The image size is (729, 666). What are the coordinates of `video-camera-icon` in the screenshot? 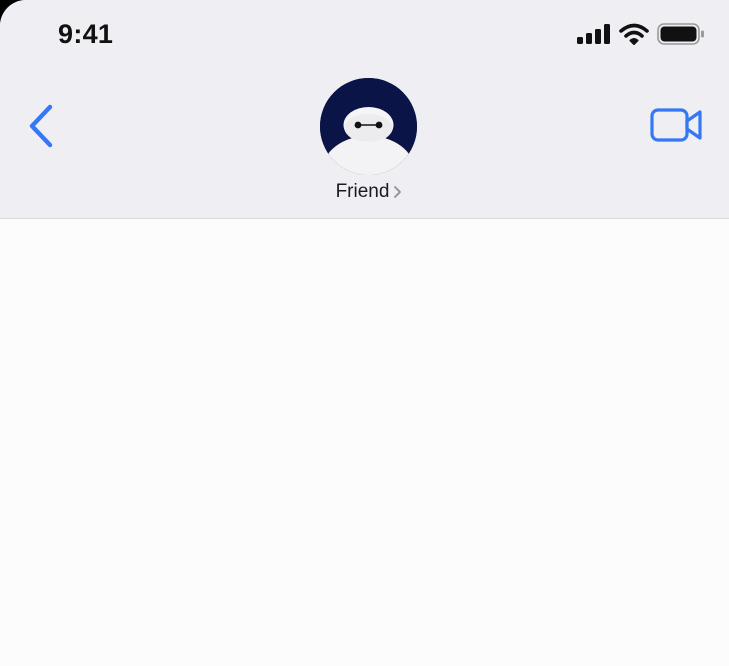 It's located at (677, 127).